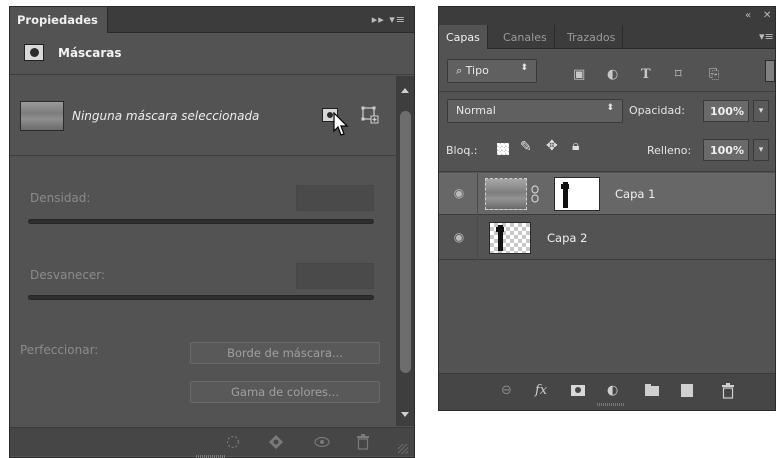 Image resolution: width=776 pixels, height=458 pixels. What do you see at coordinates (363, 442) in the screenshot?
I see `delete-mask-icon` at bounding box center [363, 442].